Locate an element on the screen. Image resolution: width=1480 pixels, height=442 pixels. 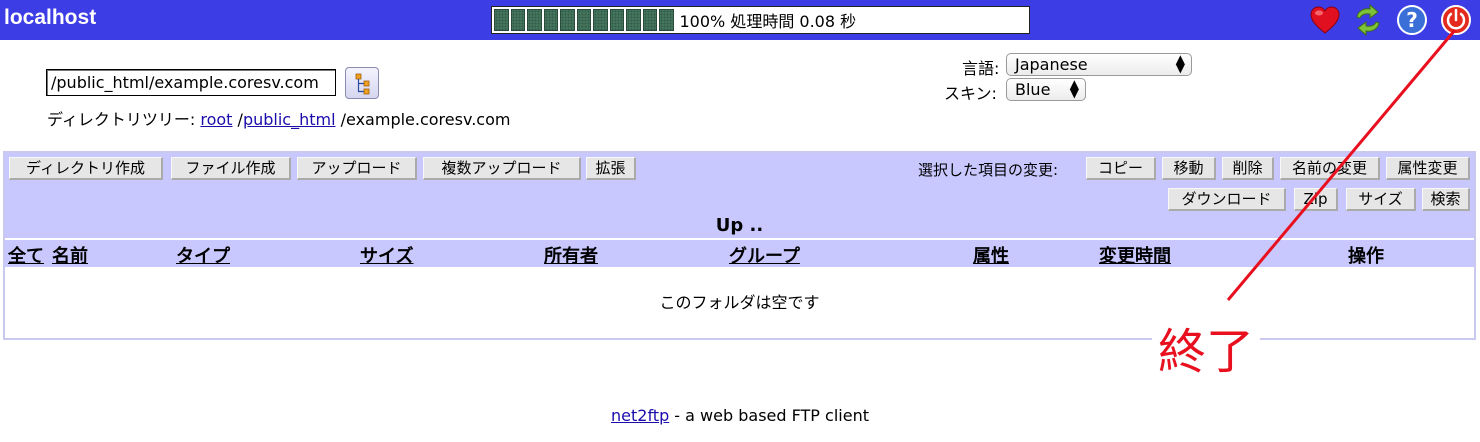
create-directory-button: ディレクトリ作成 is located at coordinates (86, 168).